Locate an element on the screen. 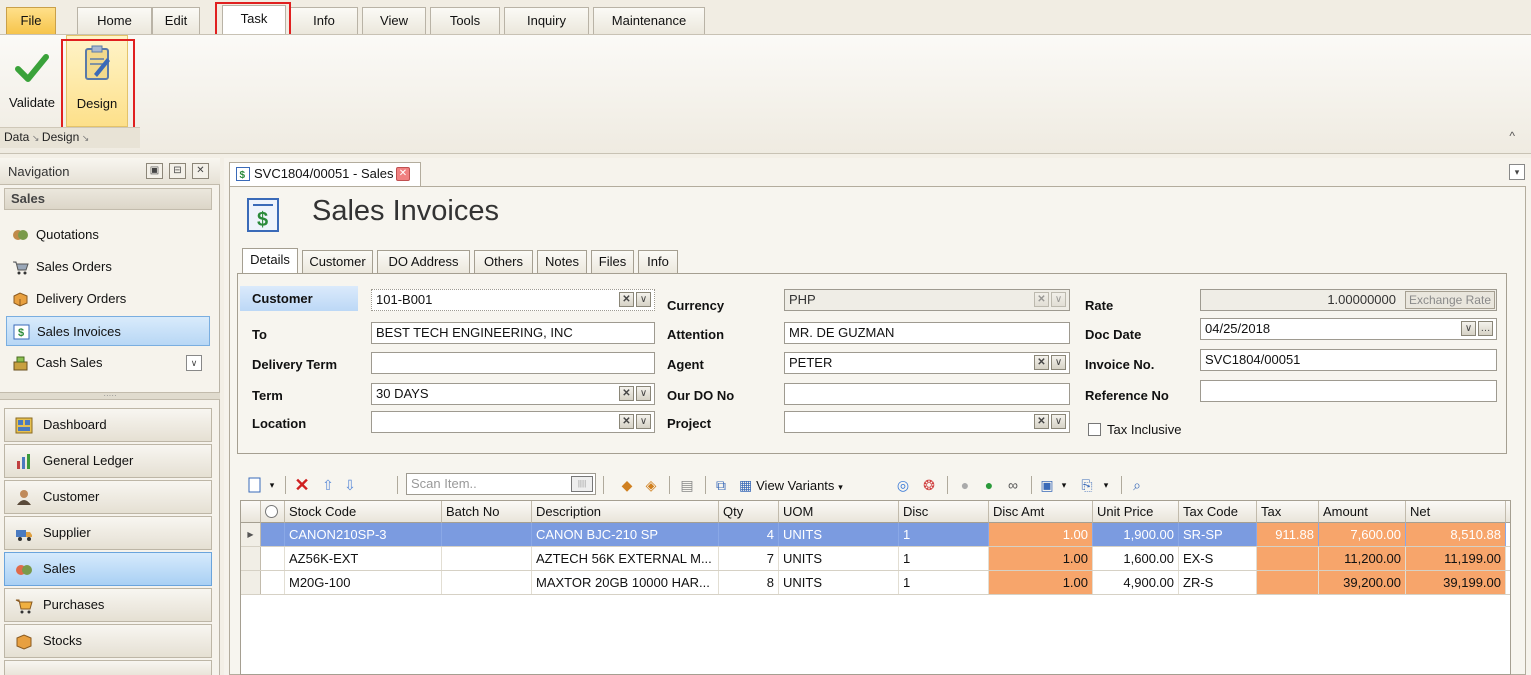  project-field: ✕ ∨ is located at coordinates (927, 422).